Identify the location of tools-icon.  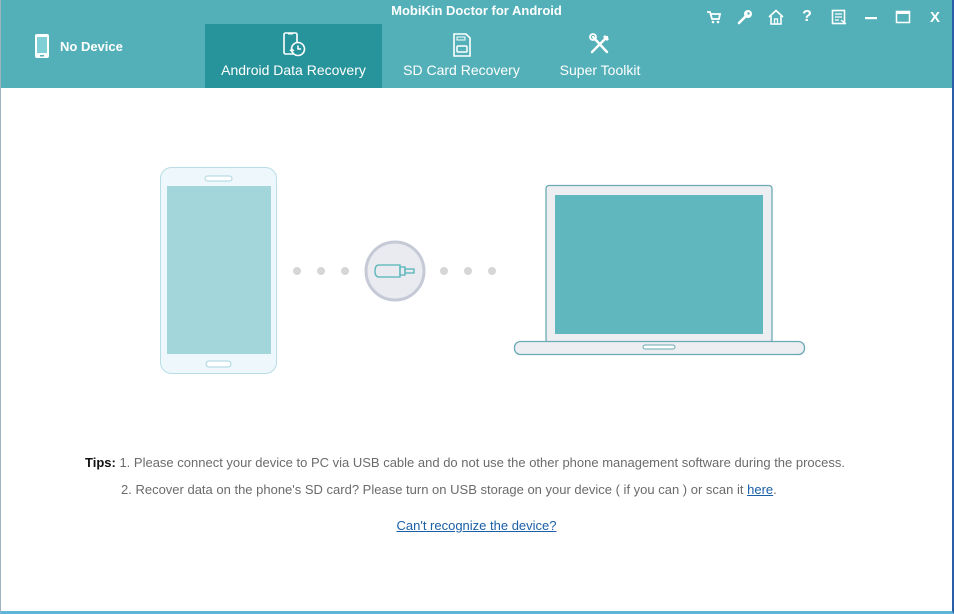
(600, 45).